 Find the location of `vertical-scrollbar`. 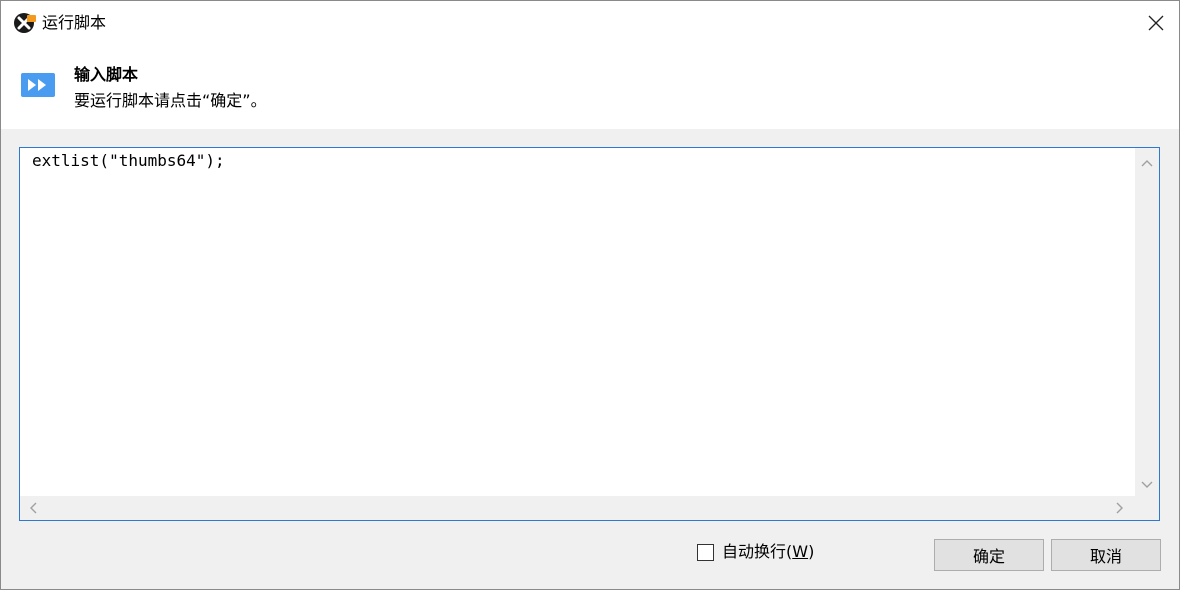

vertical-scrollbar is located at coordinates (1147, 322).